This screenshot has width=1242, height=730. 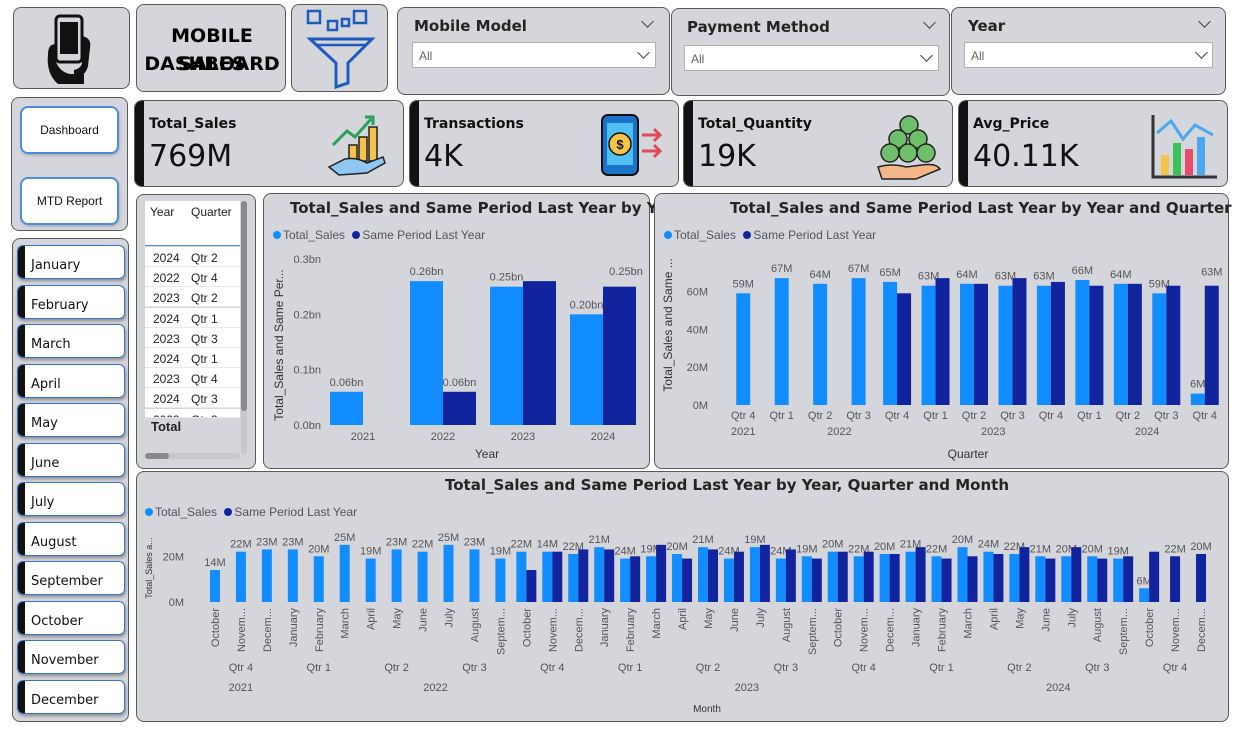 I want to click on month-label: December, so click(x=65, y=700).